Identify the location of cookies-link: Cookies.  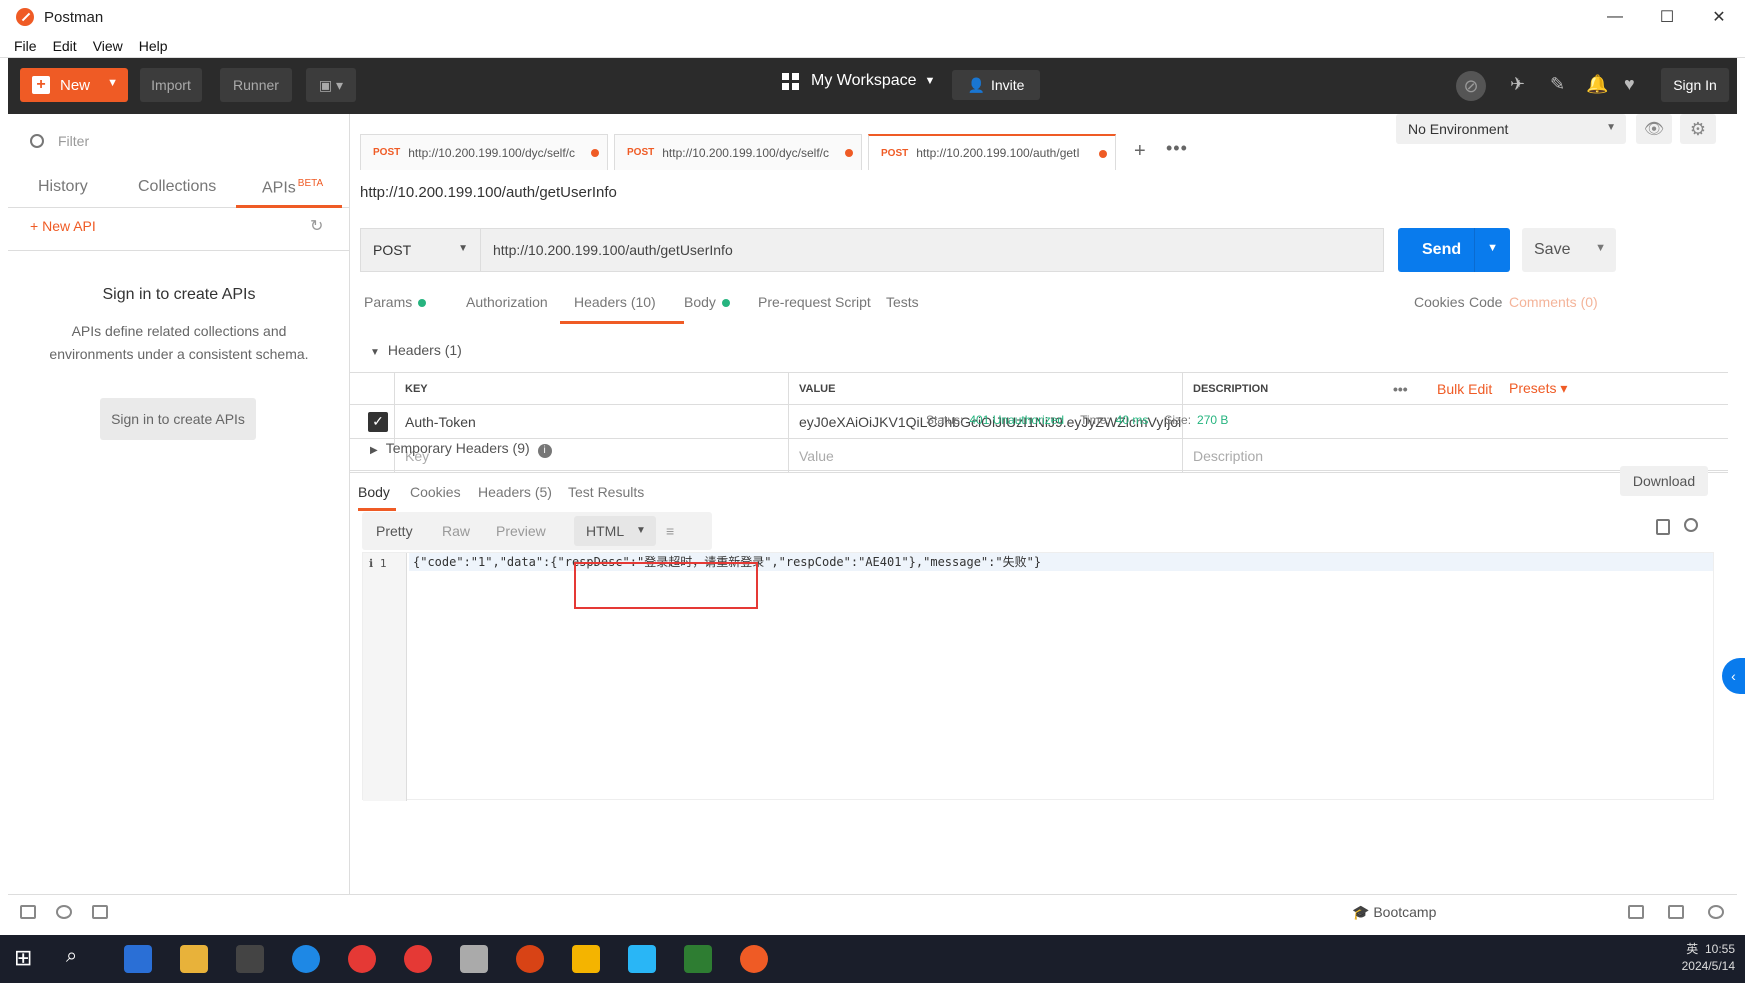
(1439, 302).